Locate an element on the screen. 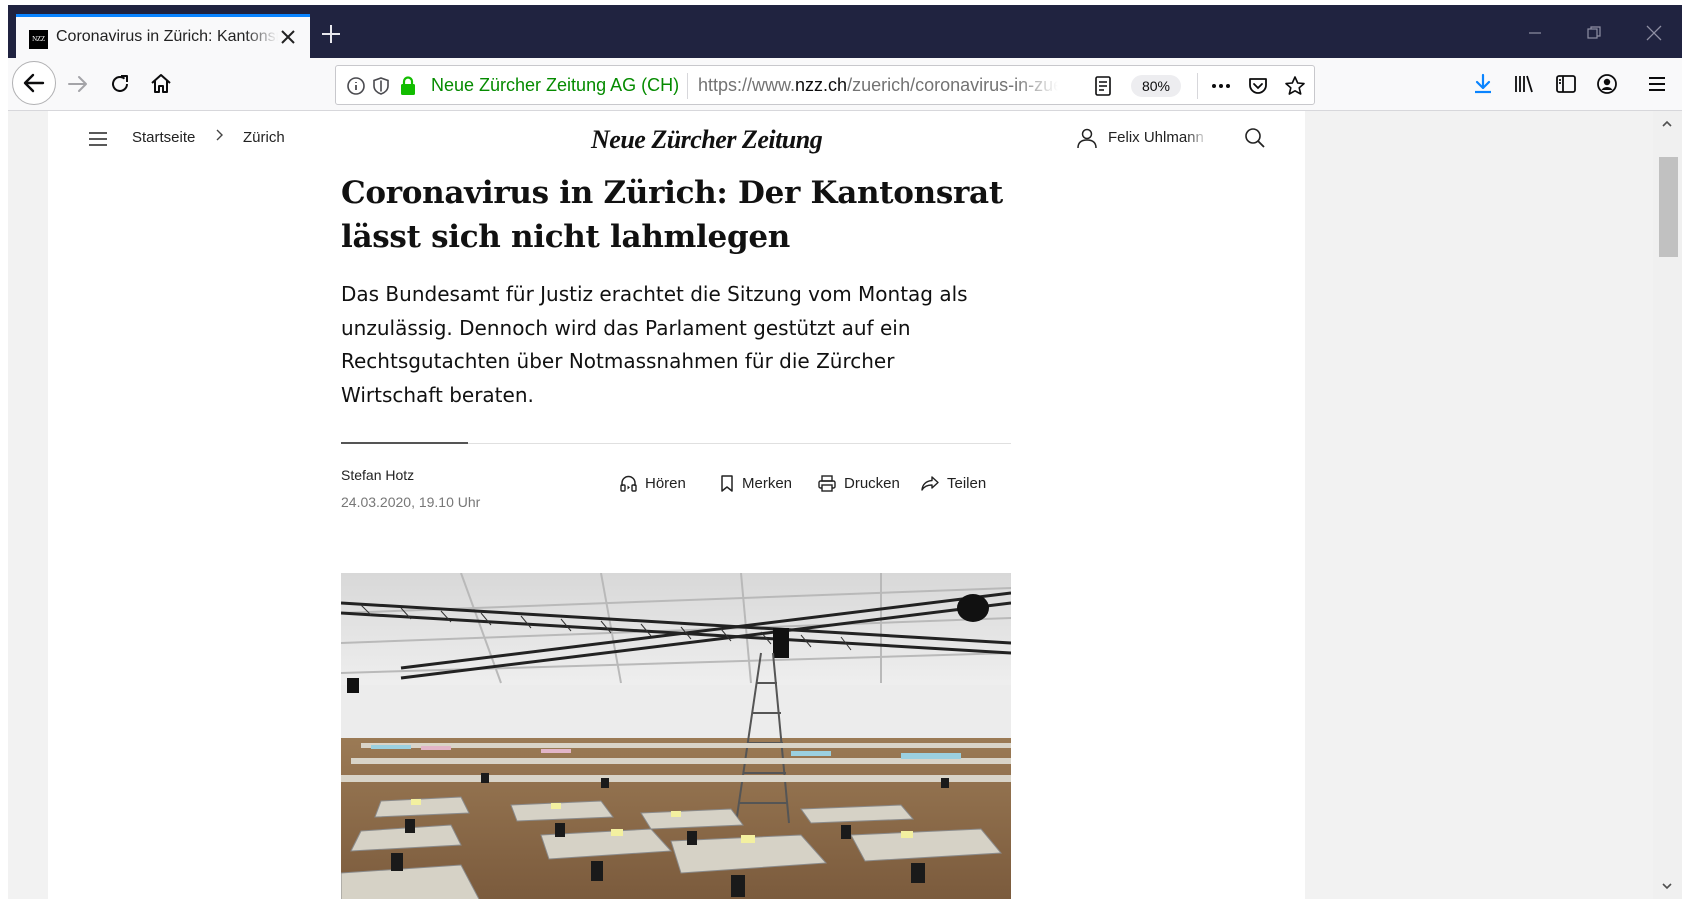 The width and height of the screenshot is (1687, 899). arrow-right-icon is located at coordinates (77, 84).